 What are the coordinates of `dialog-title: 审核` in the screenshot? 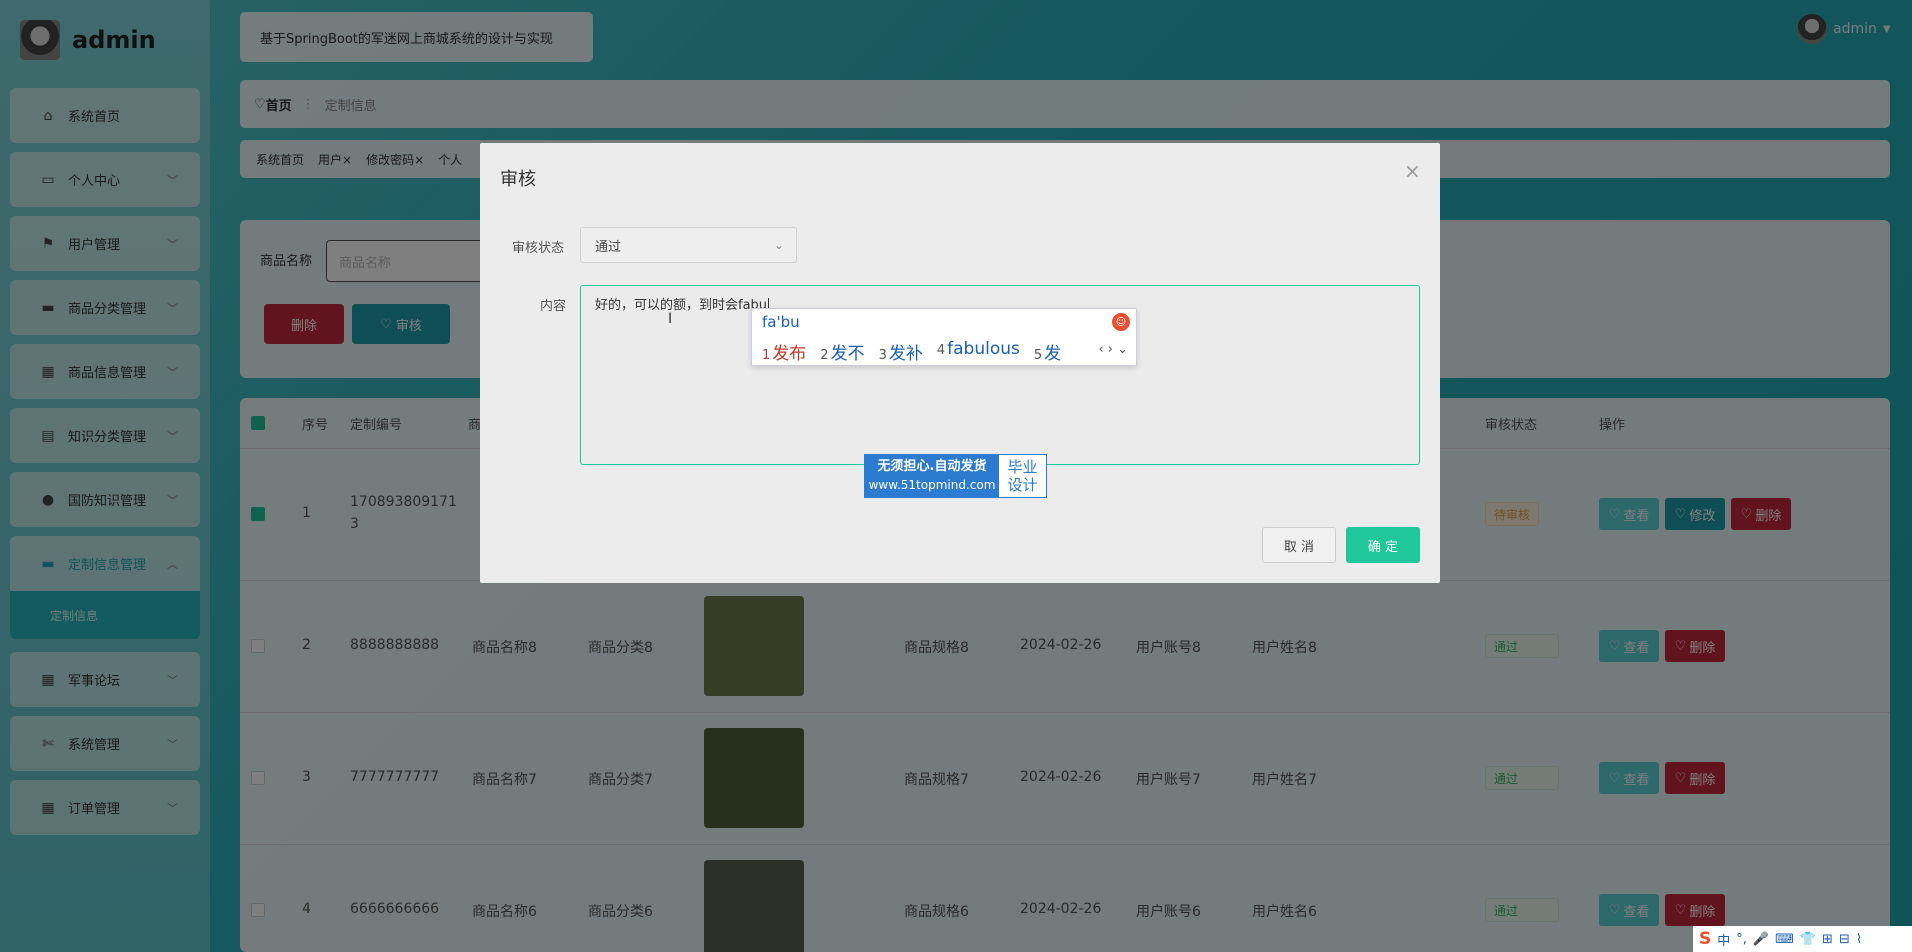 It's located at (518, 179).